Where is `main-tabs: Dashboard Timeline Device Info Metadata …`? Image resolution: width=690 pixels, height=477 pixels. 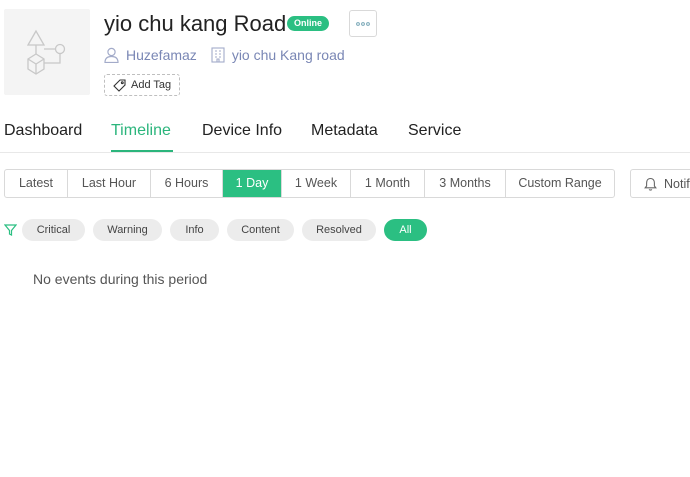
main-tabs: Dashboard Timeline Device Info Metadata … is located at coordinates (345, 135).